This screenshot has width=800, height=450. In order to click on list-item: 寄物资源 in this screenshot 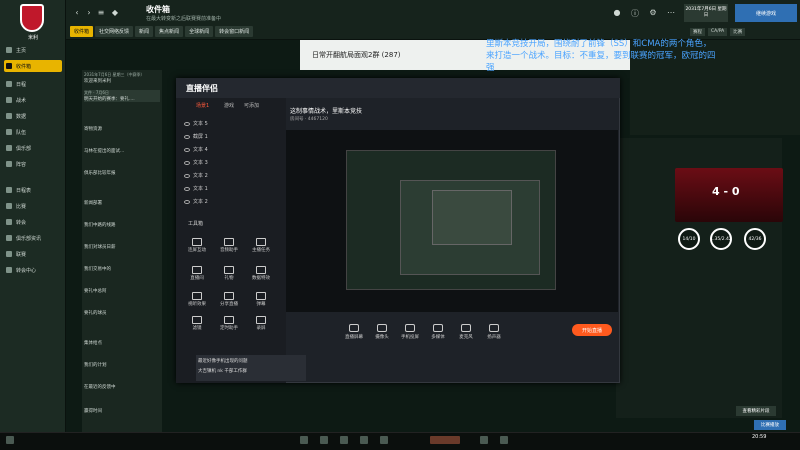, I will do `click(122, 129)`.